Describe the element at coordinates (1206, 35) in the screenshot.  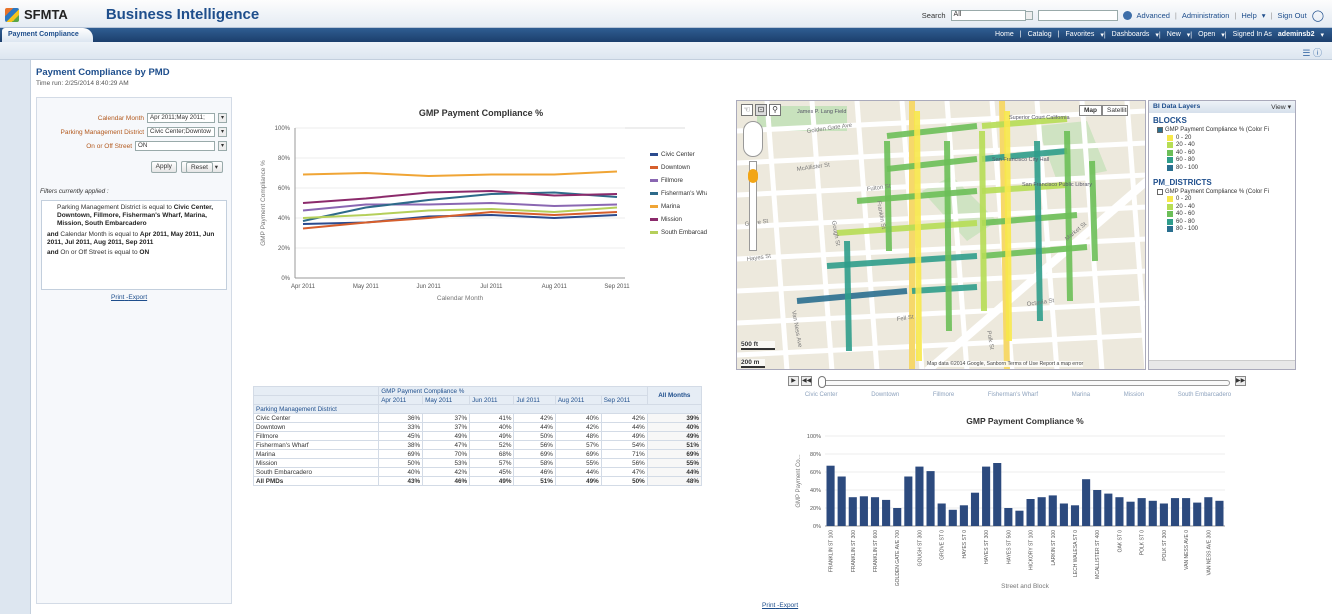
I see `nav-open: Open` at that location.